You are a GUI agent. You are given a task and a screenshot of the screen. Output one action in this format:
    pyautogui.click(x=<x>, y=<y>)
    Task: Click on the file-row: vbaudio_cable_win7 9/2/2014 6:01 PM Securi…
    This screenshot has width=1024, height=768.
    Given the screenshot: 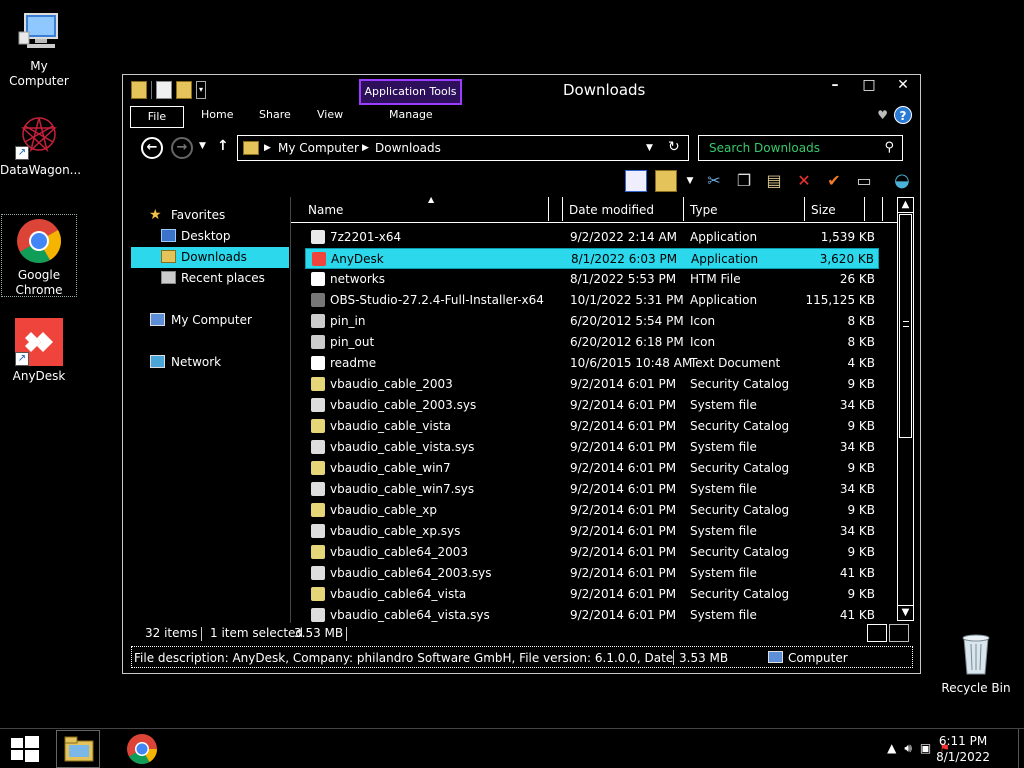 What is the action you would take?
    pyautogui.click(x=592, y=468)
    